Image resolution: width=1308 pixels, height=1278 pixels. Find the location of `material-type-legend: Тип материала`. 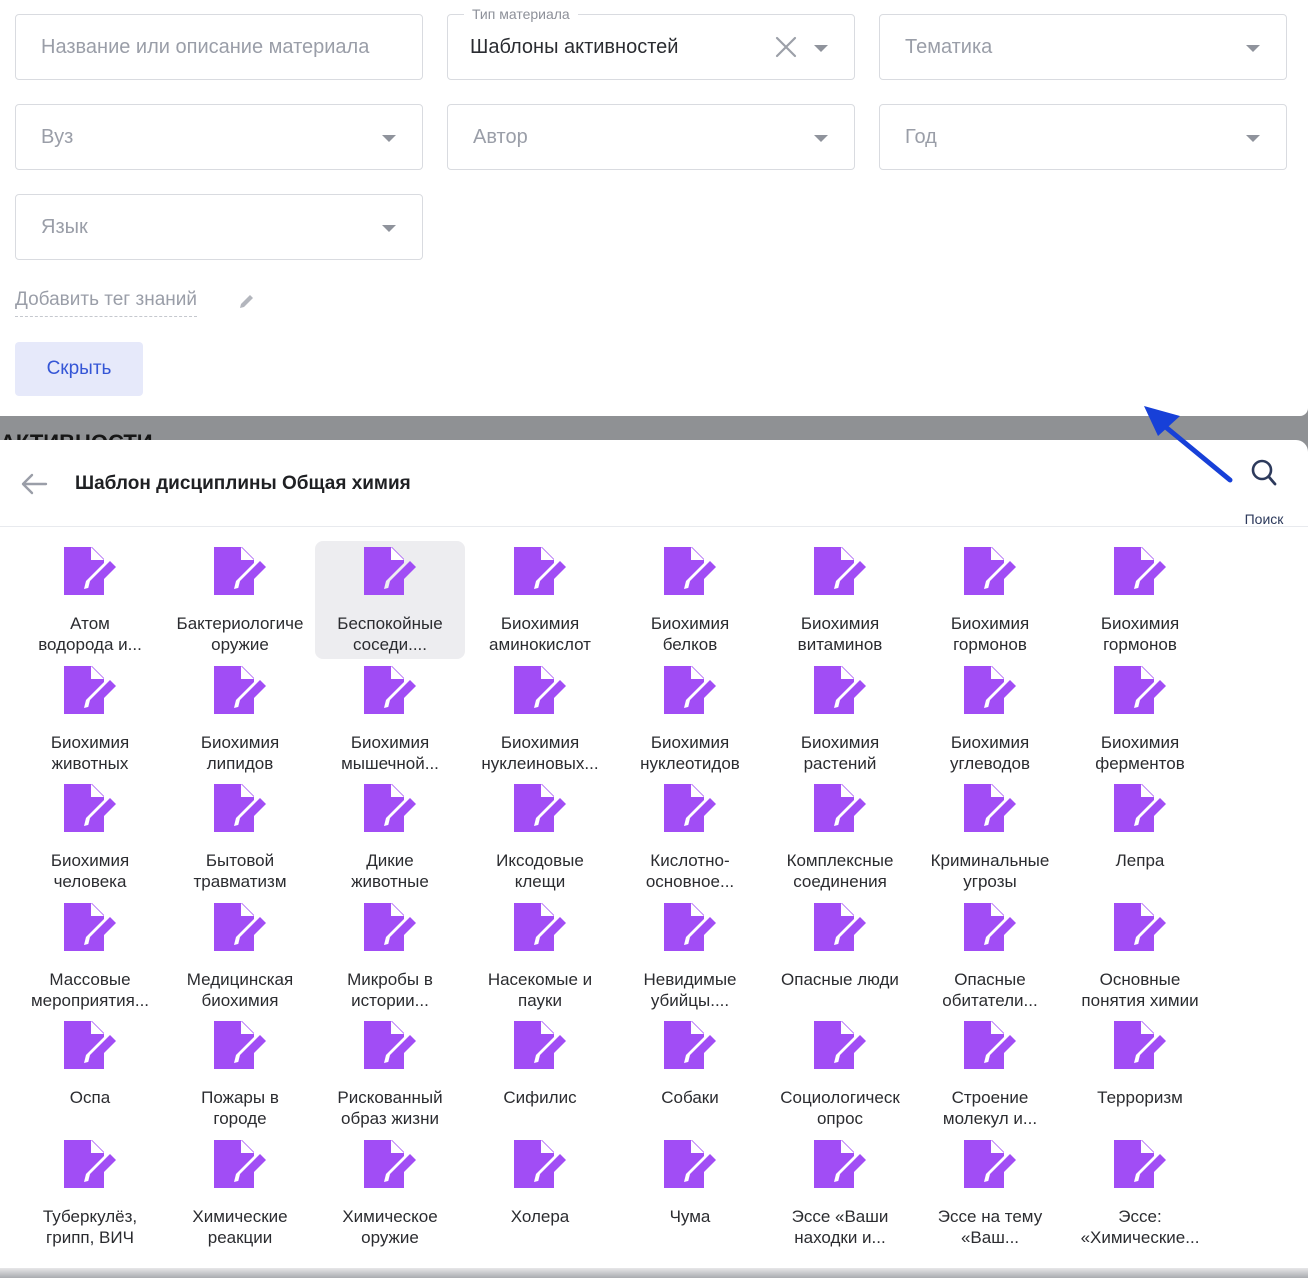

material-type-legend: Тип материала is located at coordinates (521, 14).